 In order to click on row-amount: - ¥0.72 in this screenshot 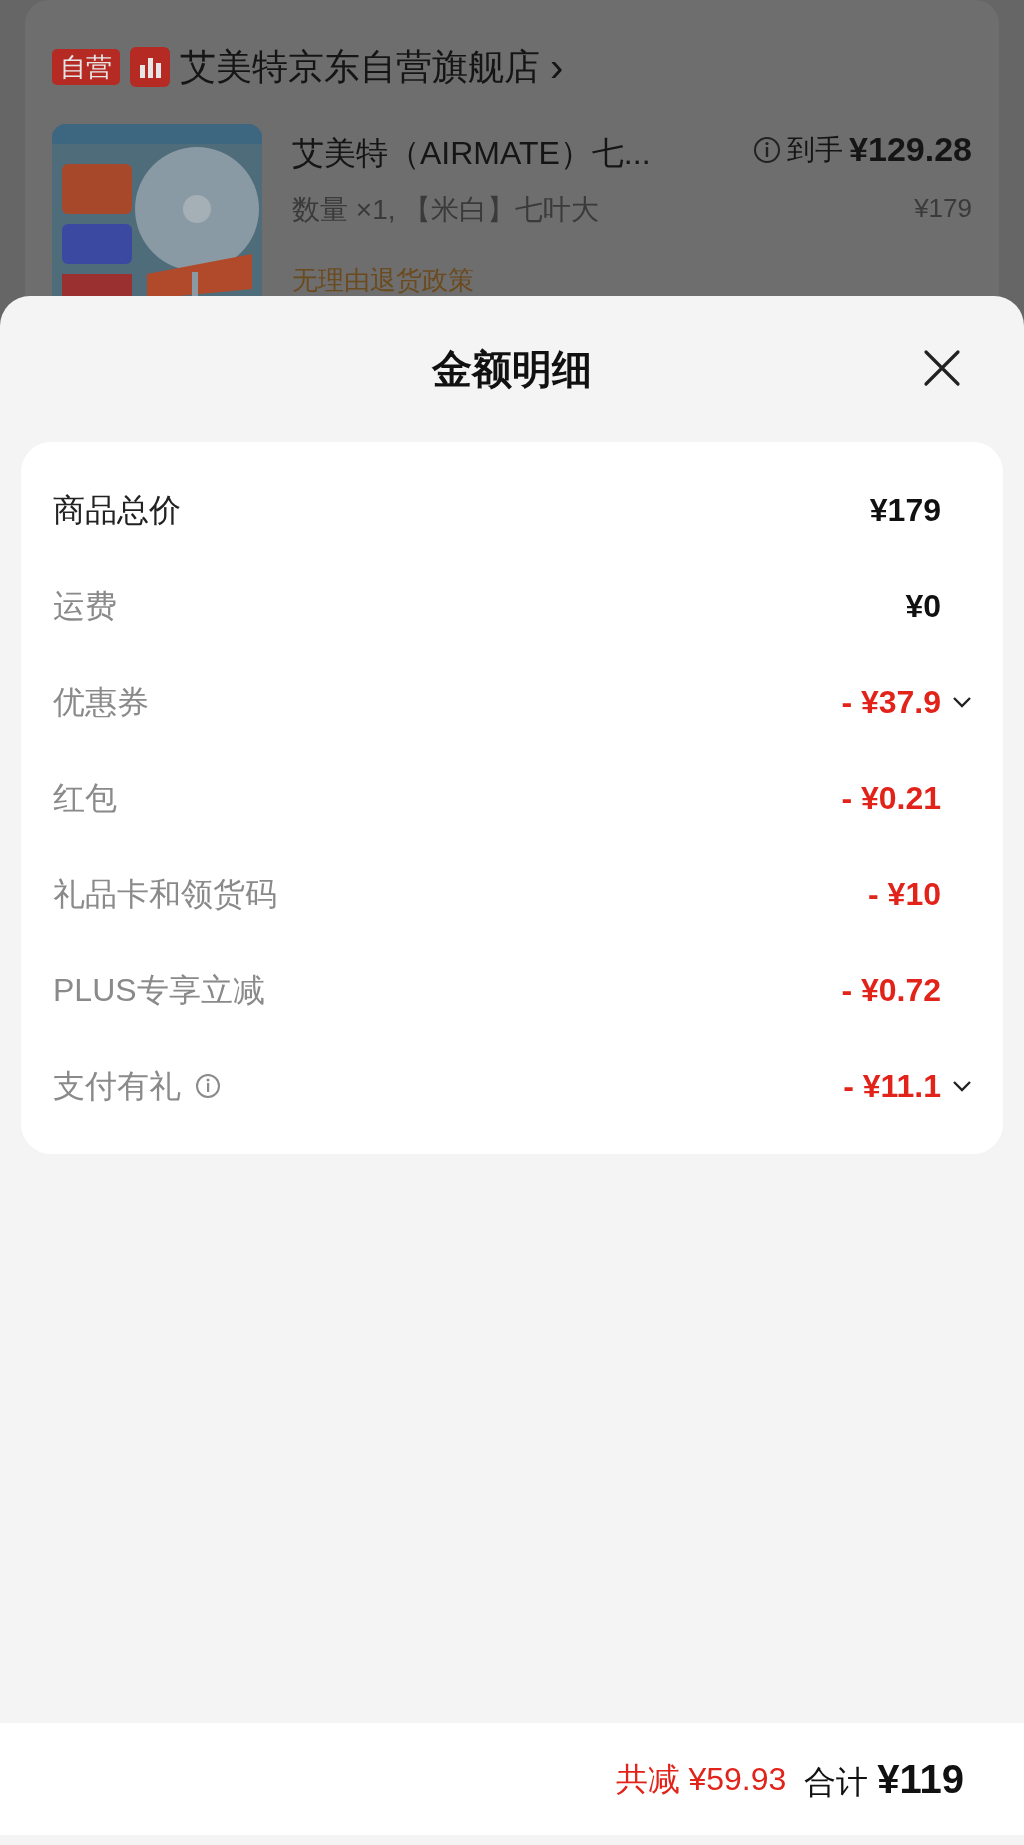, I will do `click(891, 990)`.